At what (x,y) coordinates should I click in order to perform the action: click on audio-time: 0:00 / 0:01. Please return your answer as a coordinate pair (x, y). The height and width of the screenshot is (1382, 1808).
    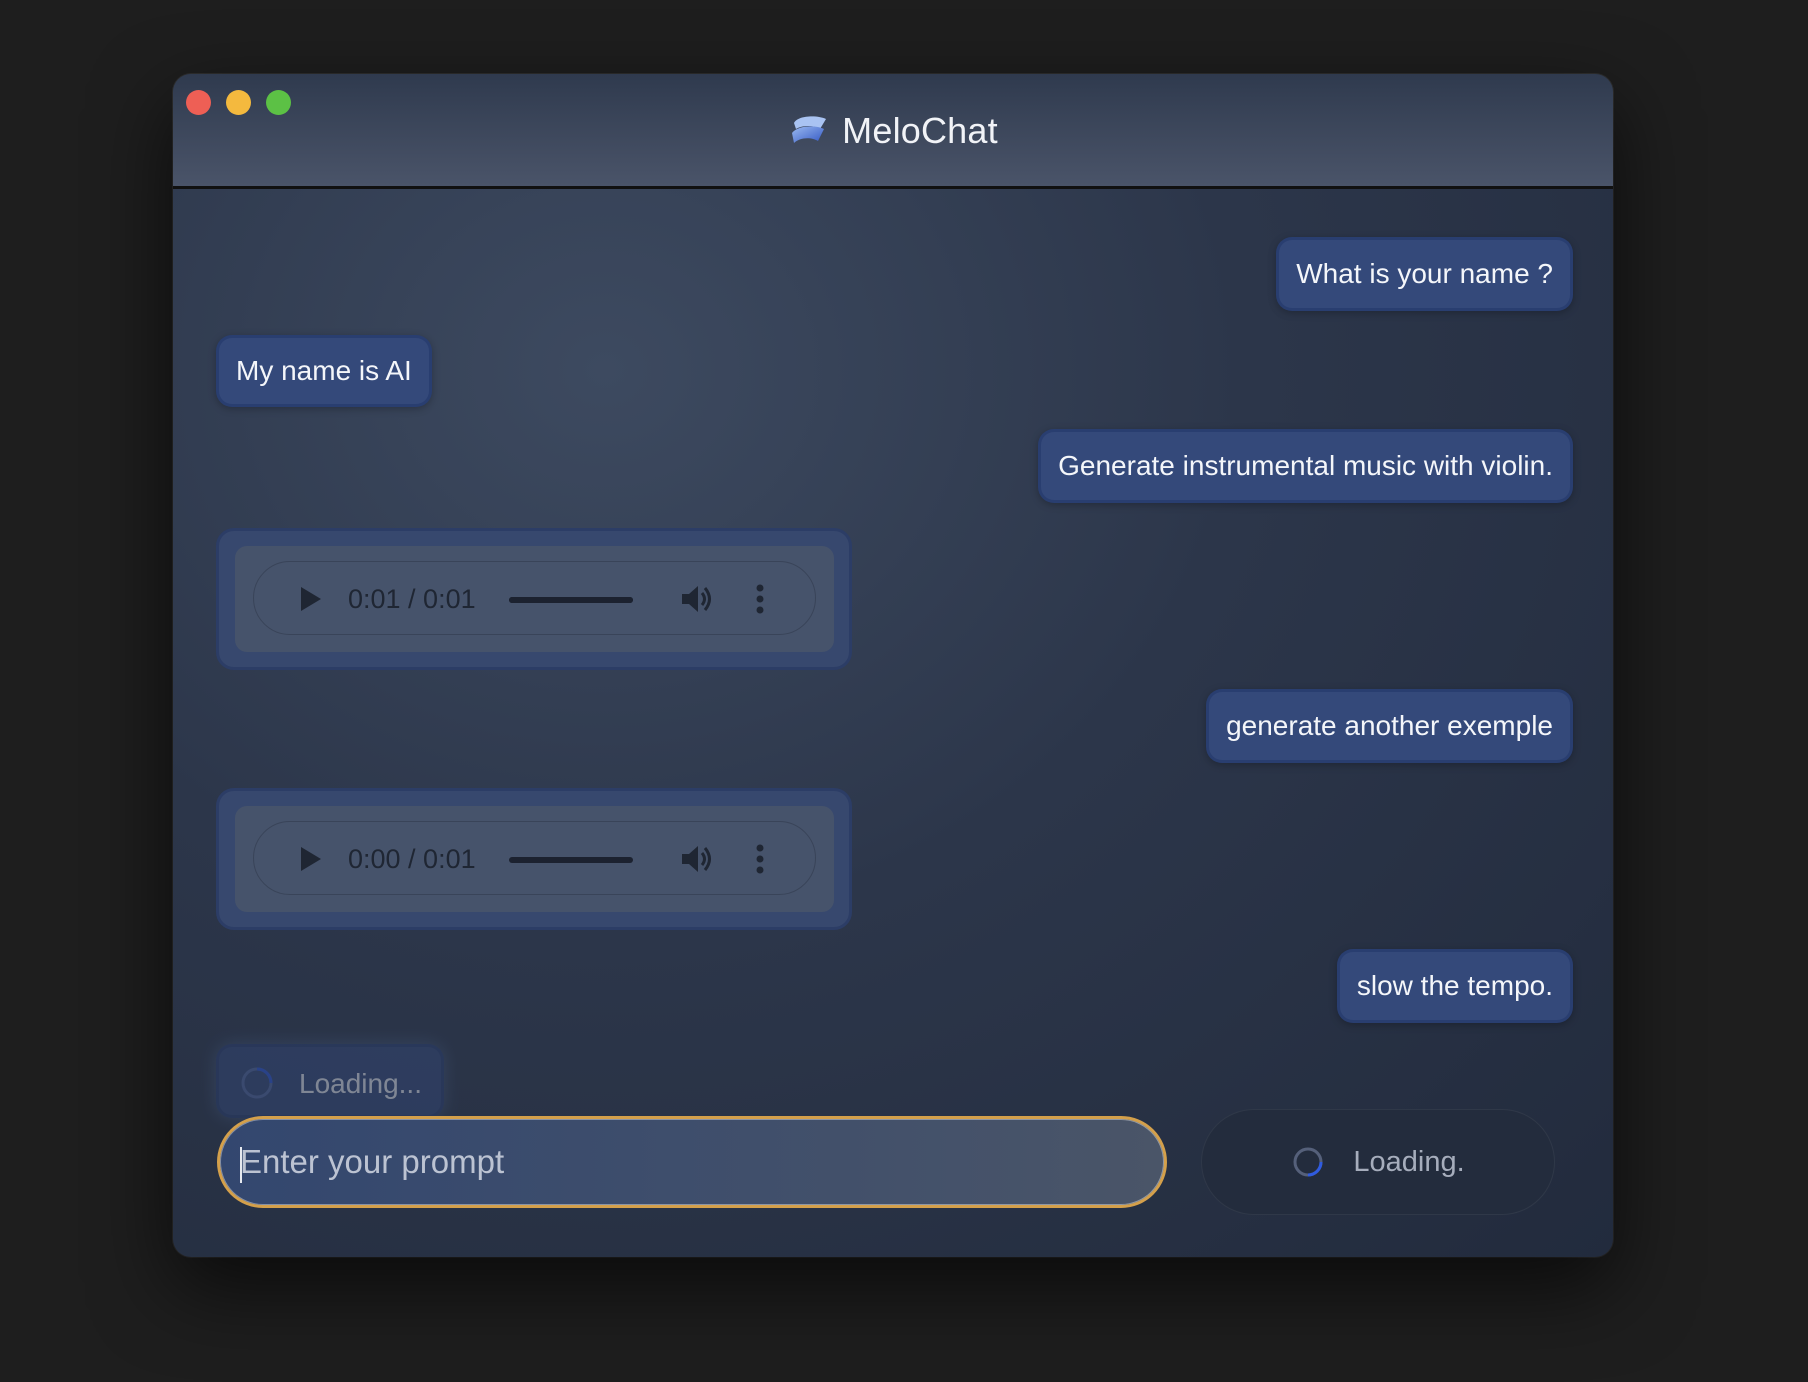
    Looking at the image, I should click on (412, 859).